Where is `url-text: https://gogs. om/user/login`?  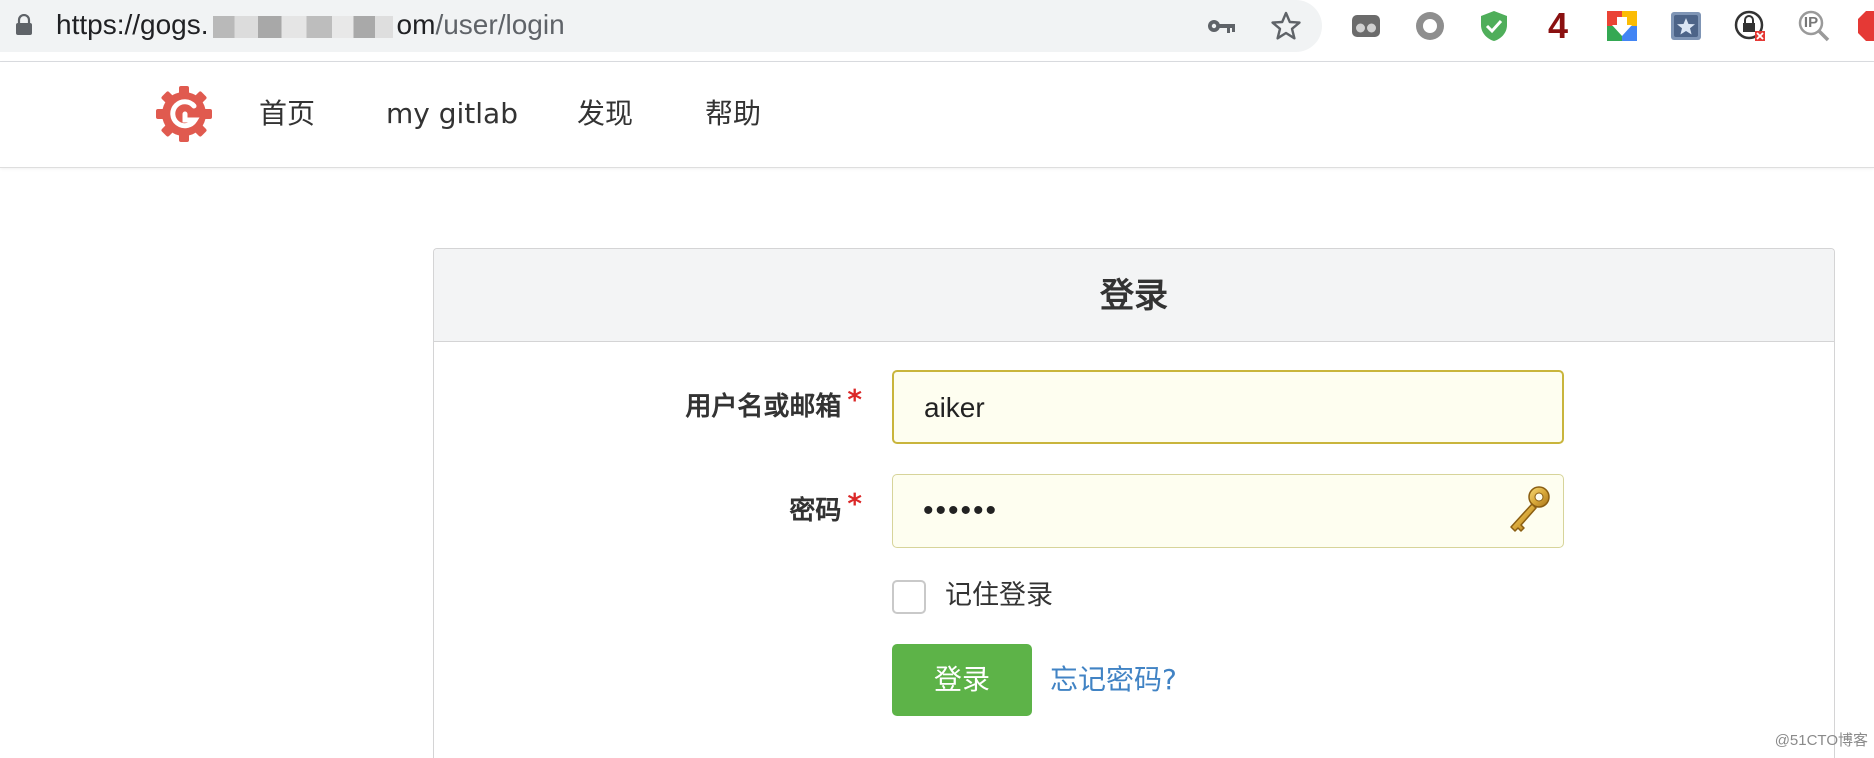
url-text: https://gogs. om/user/login is located at coordinates (310, 25).